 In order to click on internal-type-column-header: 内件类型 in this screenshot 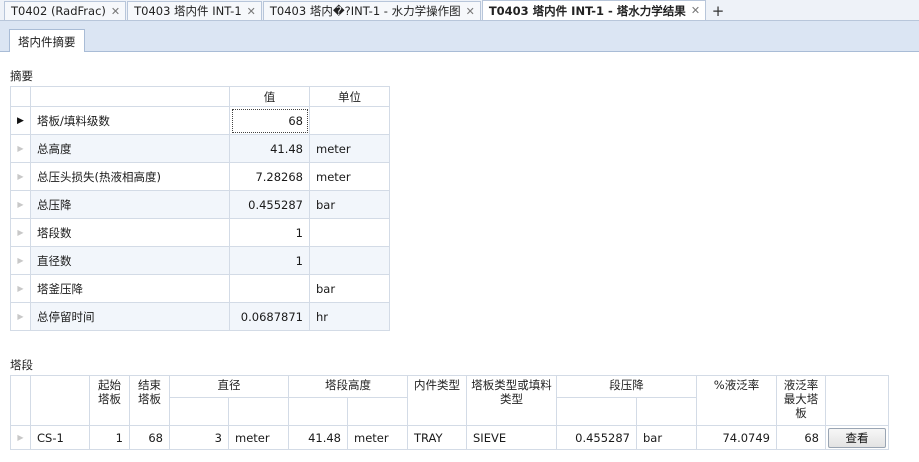, I will do `click(437, 400)`.